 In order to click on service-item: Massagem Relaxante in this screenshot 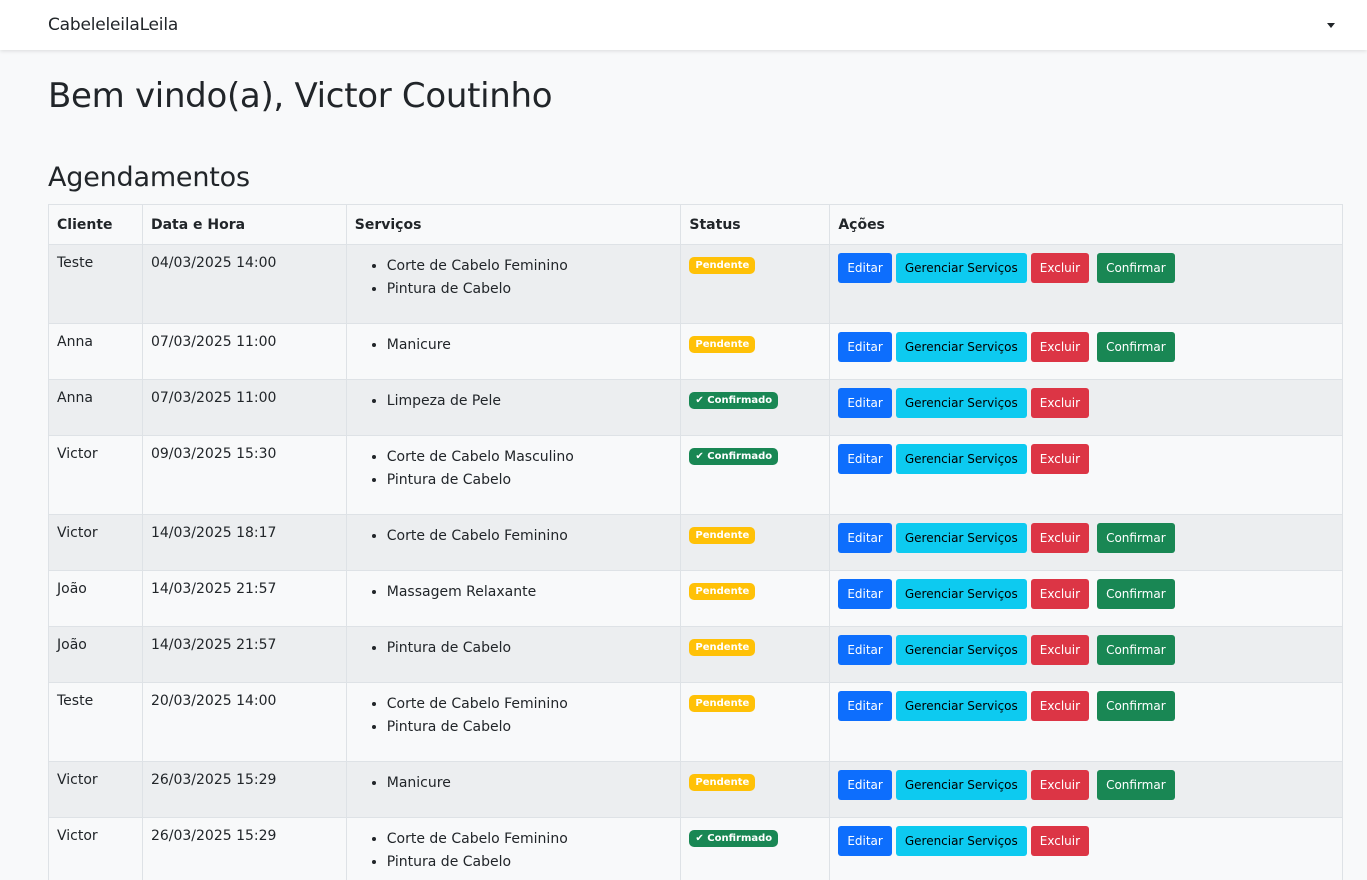, I will do `click(530, 592)`.